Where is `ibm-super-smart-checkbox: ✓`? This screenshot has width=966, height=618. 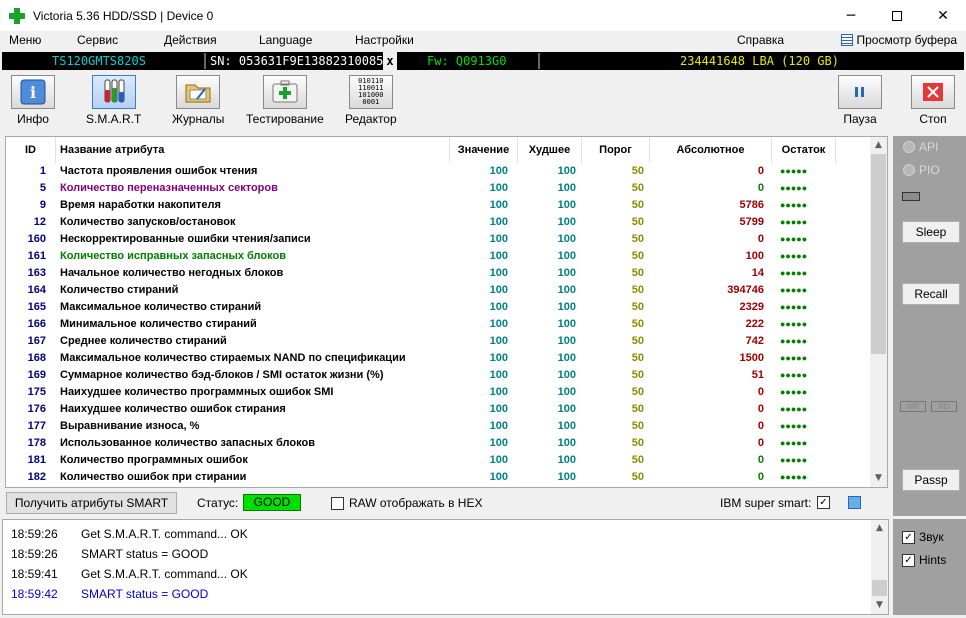 ibm-super-smart-checkbox: ✓ is located at coordinates (823, 502).